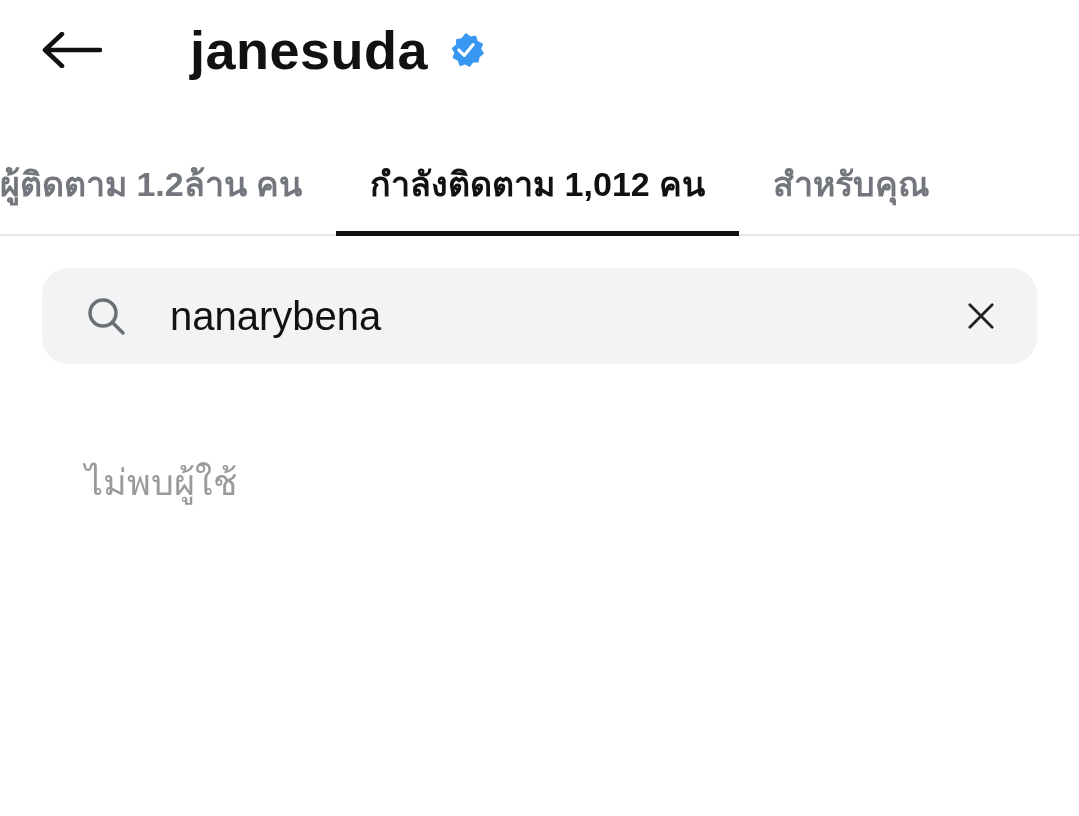  What do you see at coordinates (538, 186) in the screenshot?
I see `tab: กำลังติดตาม 1,012 คน` at bounding box center [538, 186].